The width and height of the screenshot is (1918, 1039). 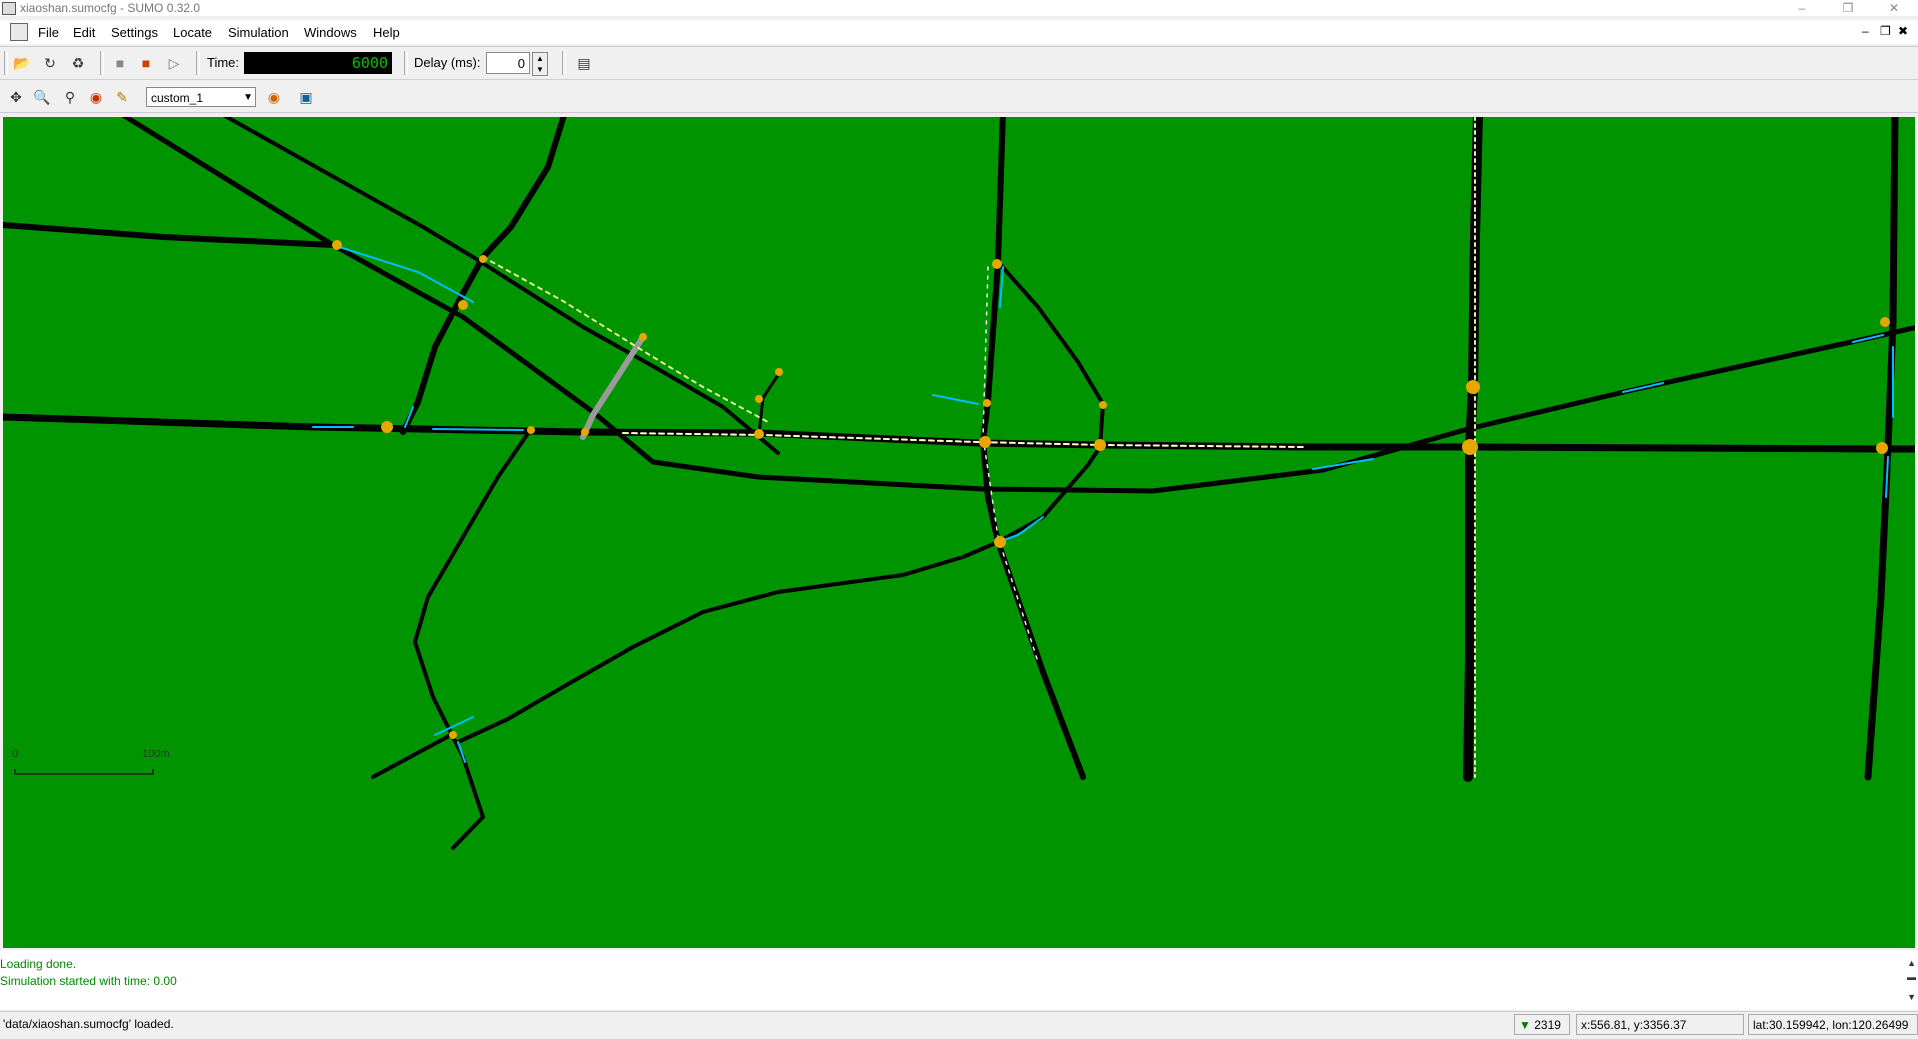 What do you see at coordinates (386, 32) in the screenshot?
I see `menu-help: Help` at bounding box center [386, 32].